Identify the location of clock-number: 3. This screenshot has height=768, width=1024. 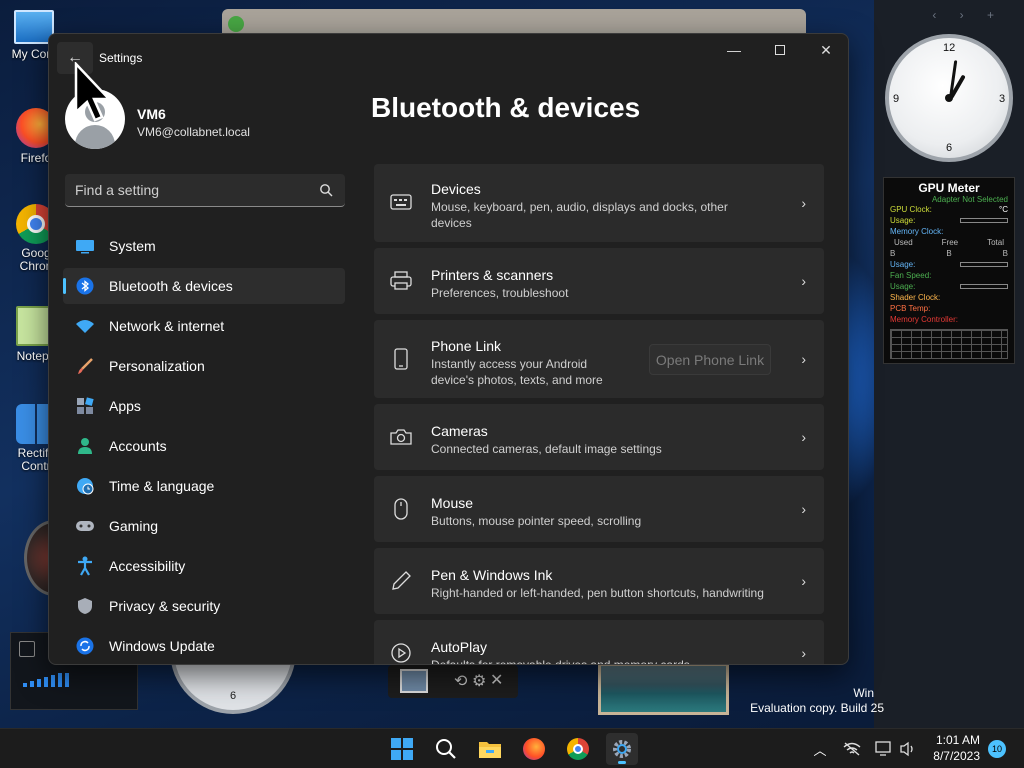
(1002, 99).